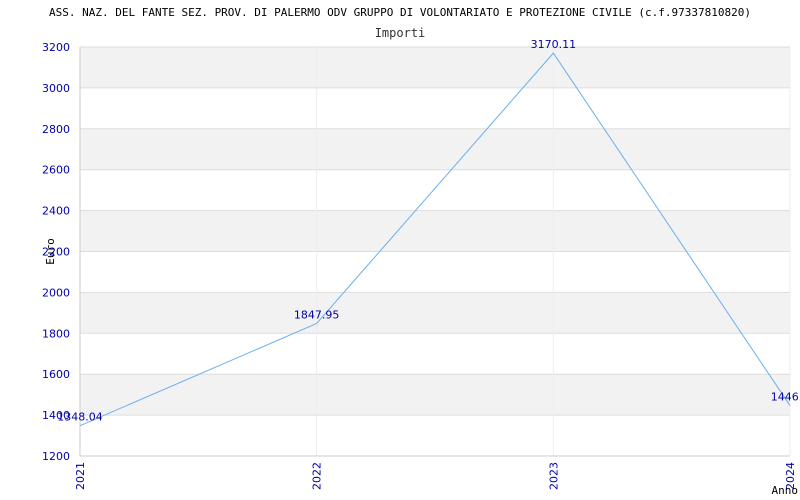 The width and height of the screenshot is (800, 500). I want to click on y-tick-label: 1600, so click(56, 374).